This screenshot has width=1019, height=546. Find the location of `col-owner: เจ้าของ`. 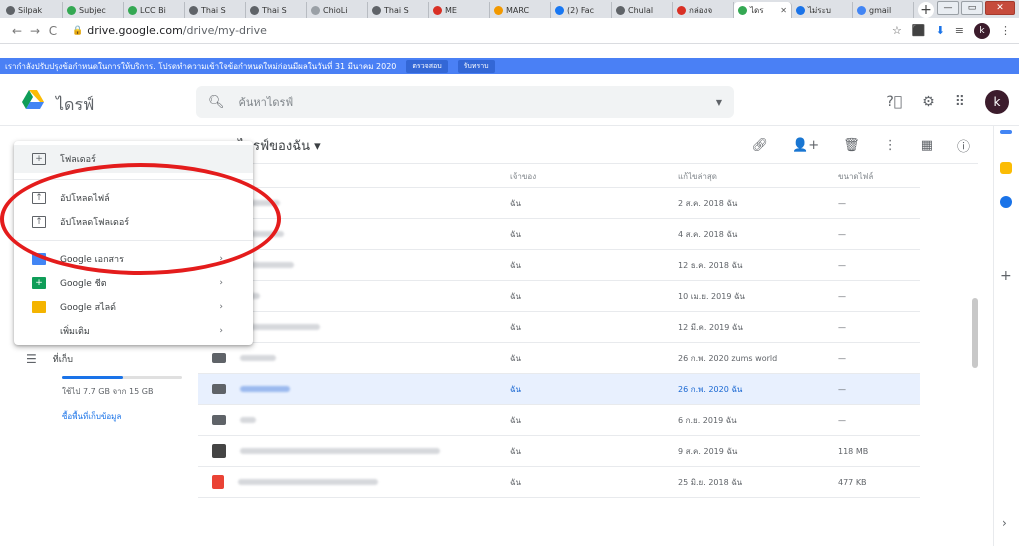

col-owner: เจ้าของ is located at coordinates (594, 176).